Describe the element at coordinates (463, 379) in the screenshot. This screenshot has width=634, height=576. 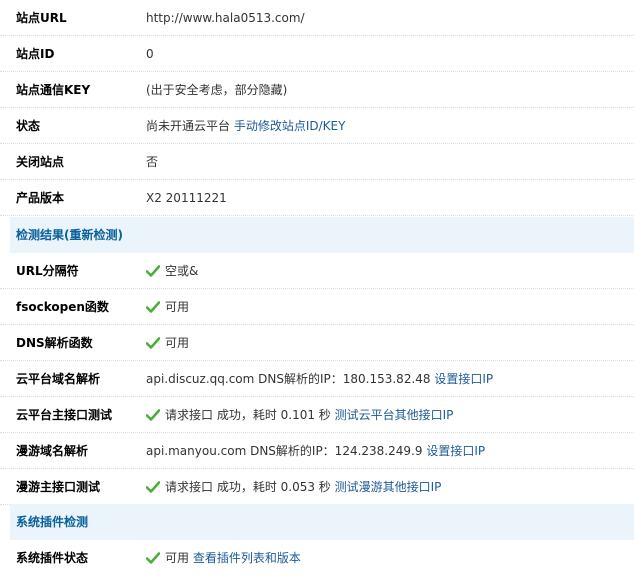
I see `cloud-set-api-ip-link: 设置接口IP` at that location.